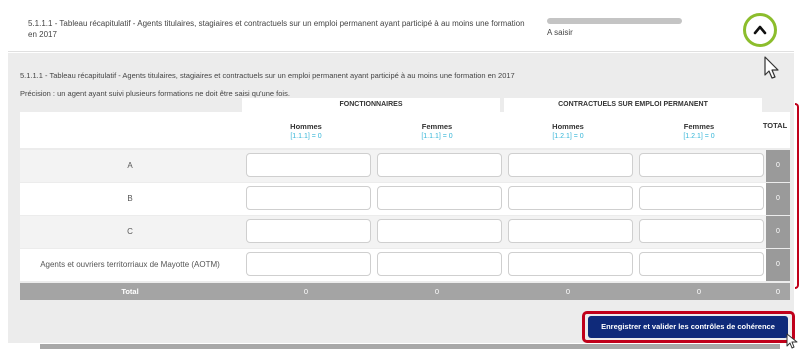  Describe the element at coordinates (560, 32) in the screenshot. I see `status-text: A saisir` at that location.